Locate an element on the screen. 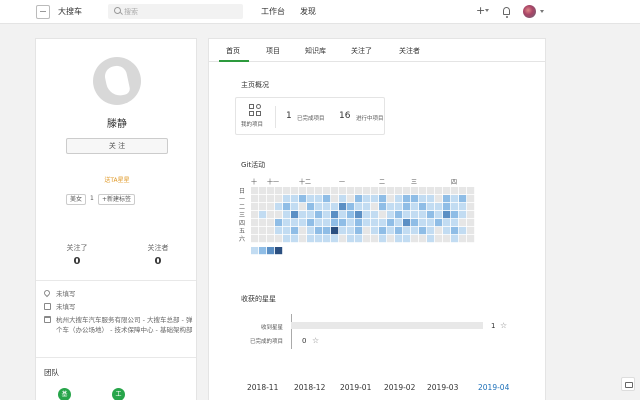 This screenshot has height=400, width=640. new-tag-button: +新建标签 is located at coordinates (117, 199).